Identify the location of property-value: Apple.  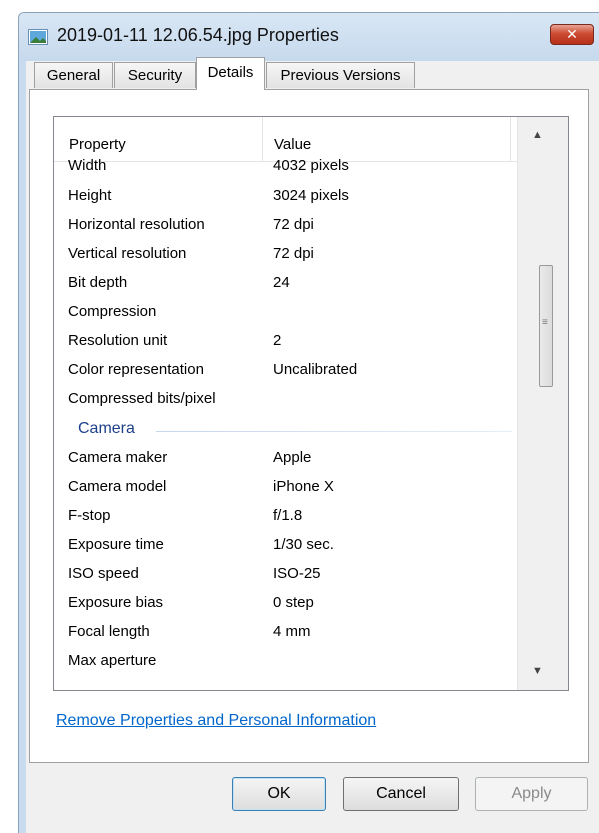
(292, 457).